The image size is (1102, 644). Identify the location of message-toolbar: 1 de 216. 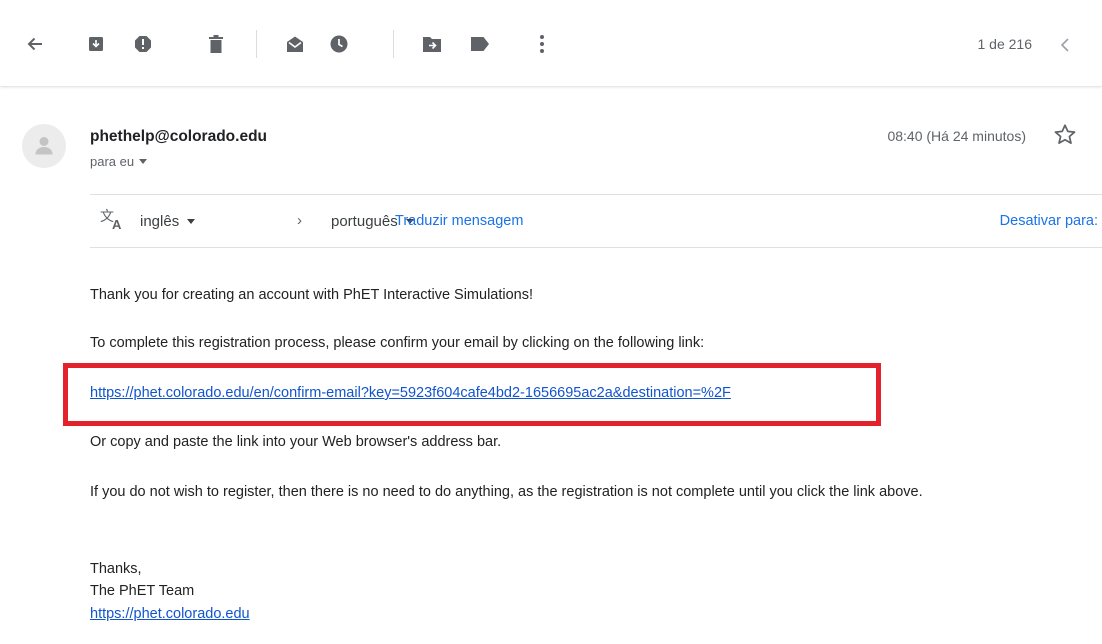
(551, 43).